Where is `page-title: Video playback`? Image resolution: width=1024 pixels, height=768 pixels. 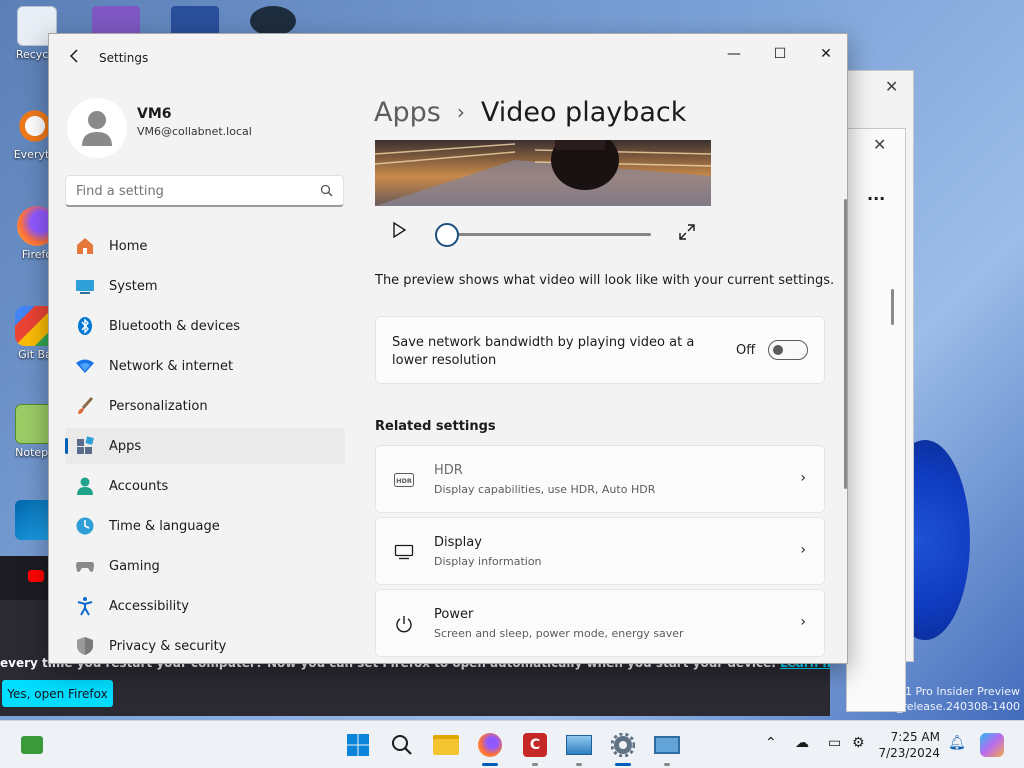
page-title: Video playback is located at coordinates (583, 112).